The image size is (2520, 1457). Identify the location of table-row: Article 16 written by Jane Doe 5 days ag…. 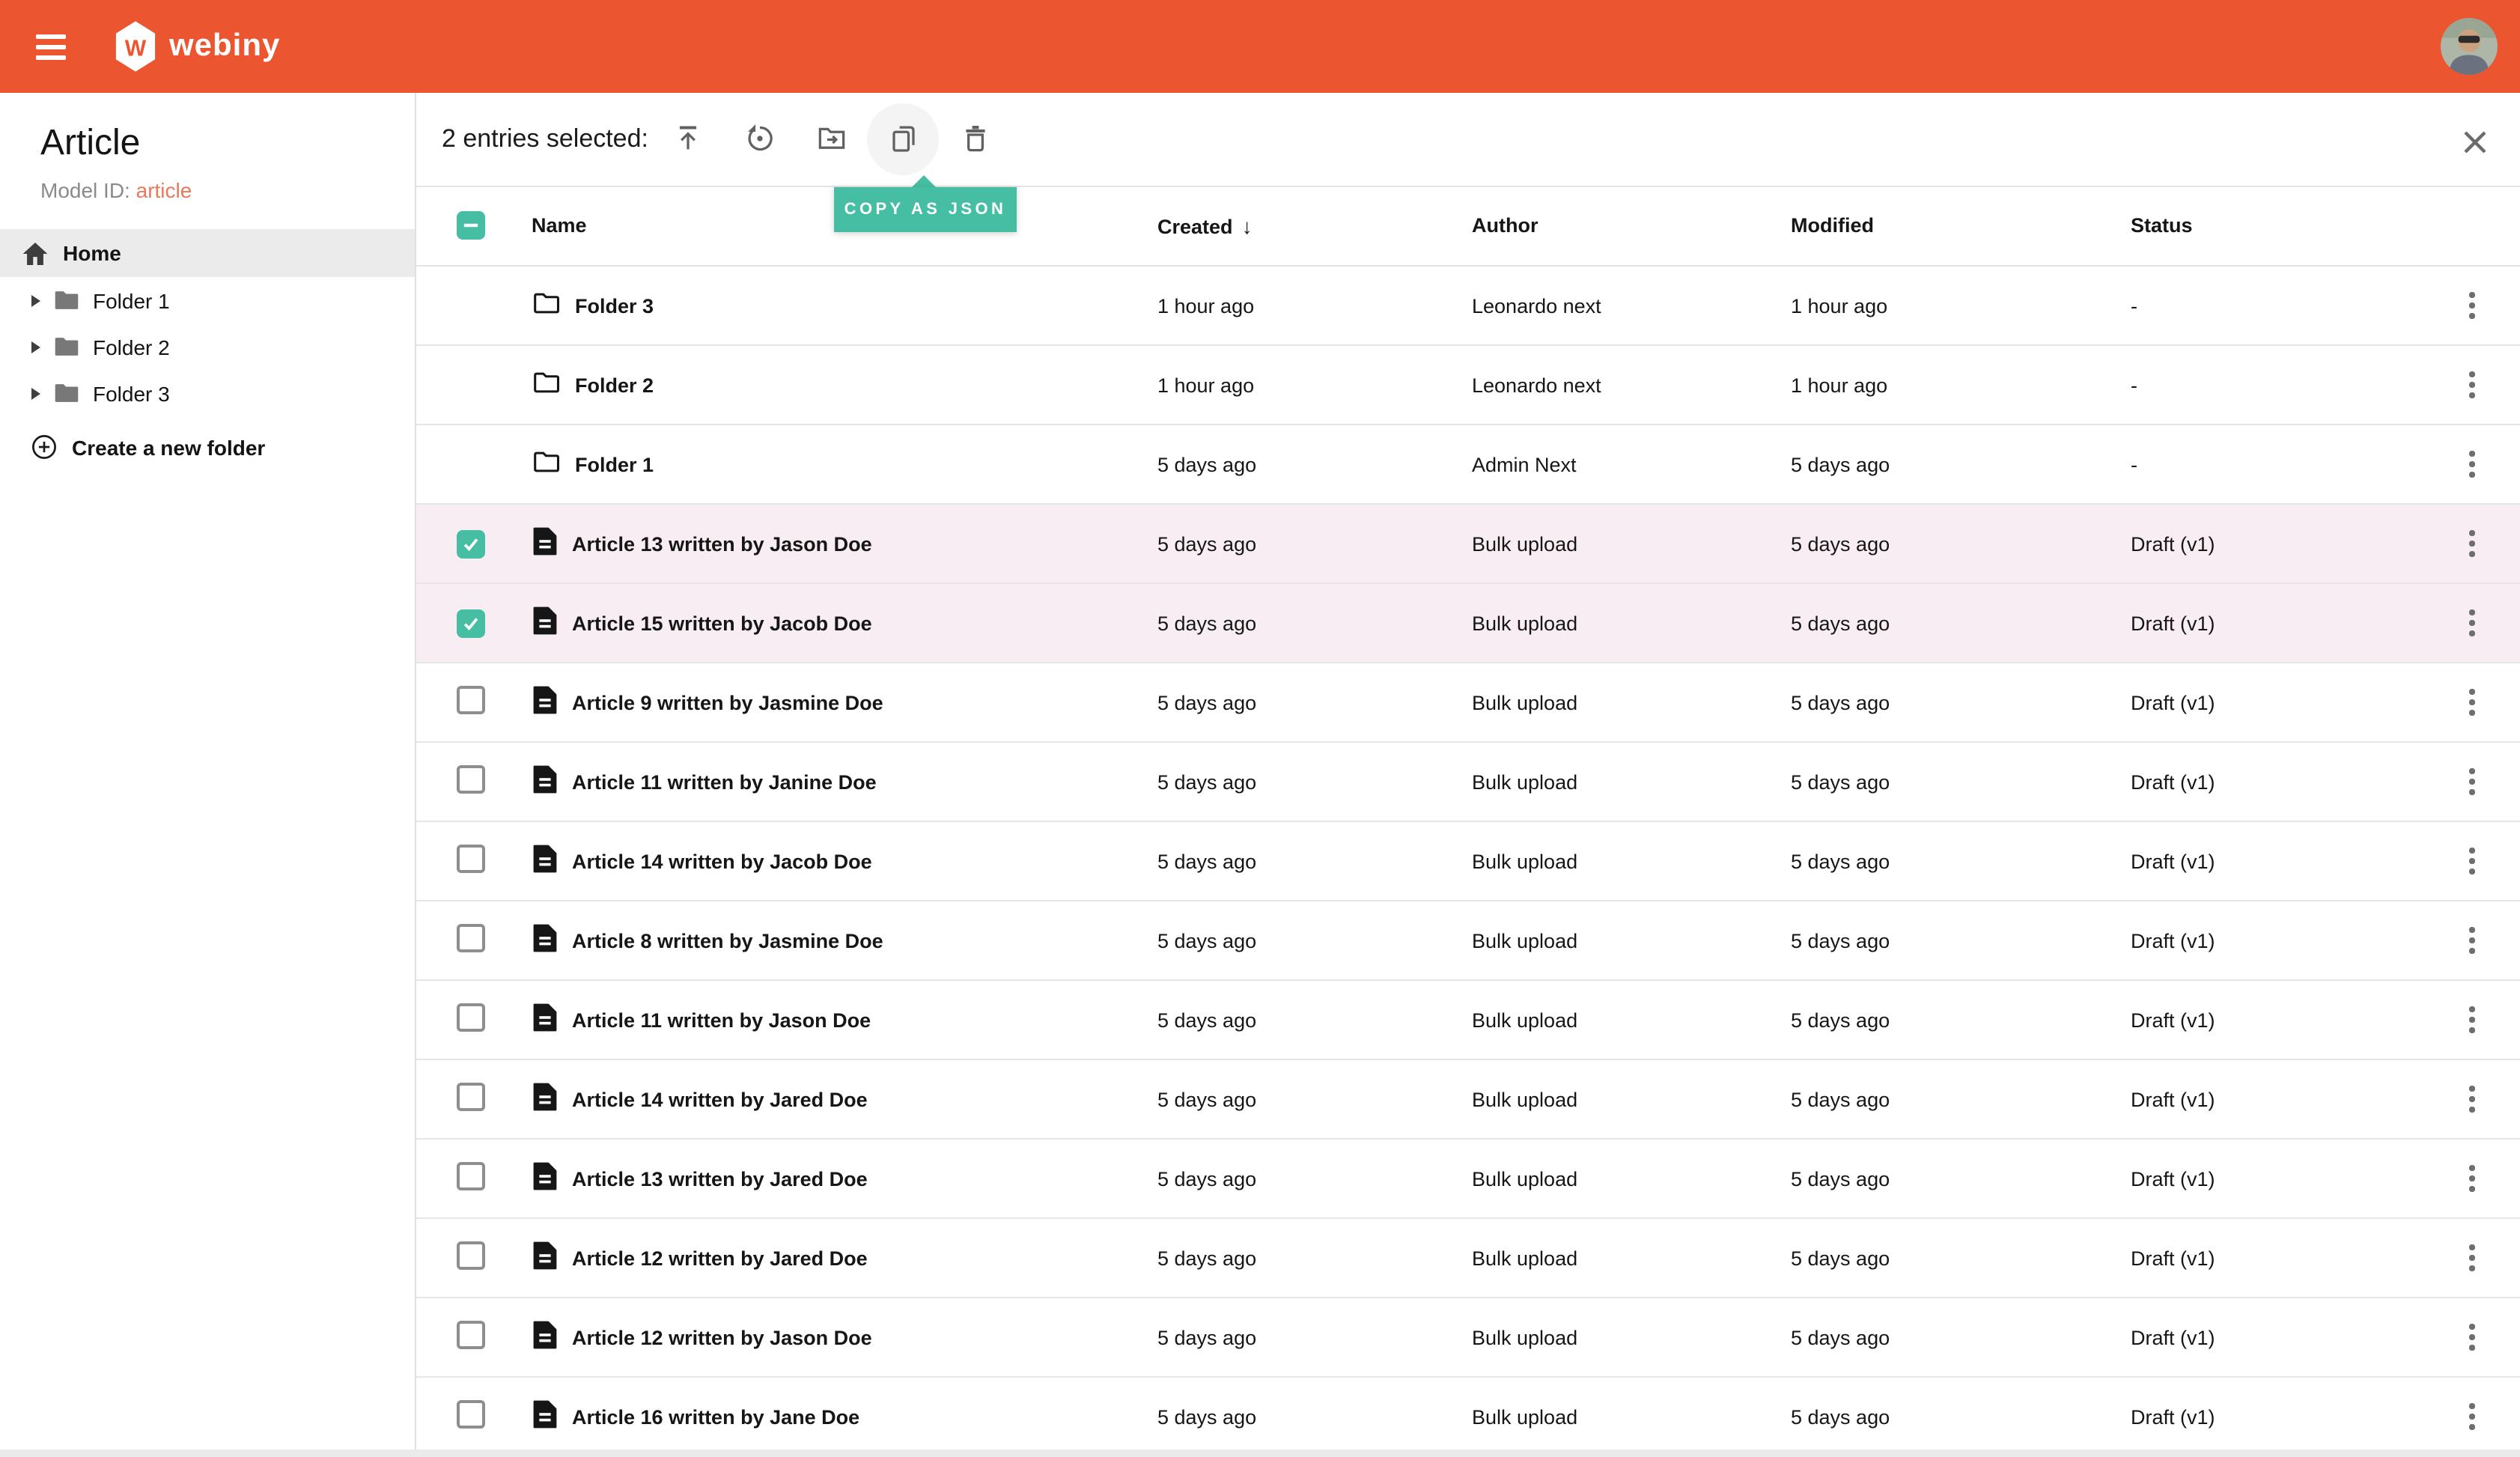
(1468, 1418).